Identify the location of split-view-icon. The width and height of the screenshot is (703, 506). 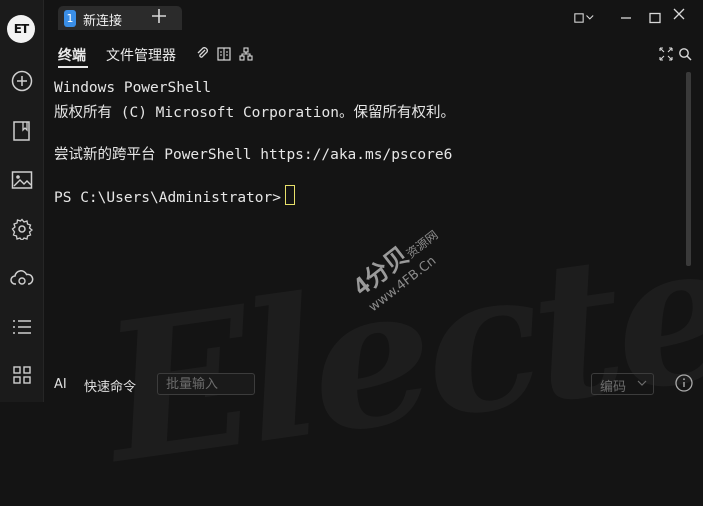
(224, 53).